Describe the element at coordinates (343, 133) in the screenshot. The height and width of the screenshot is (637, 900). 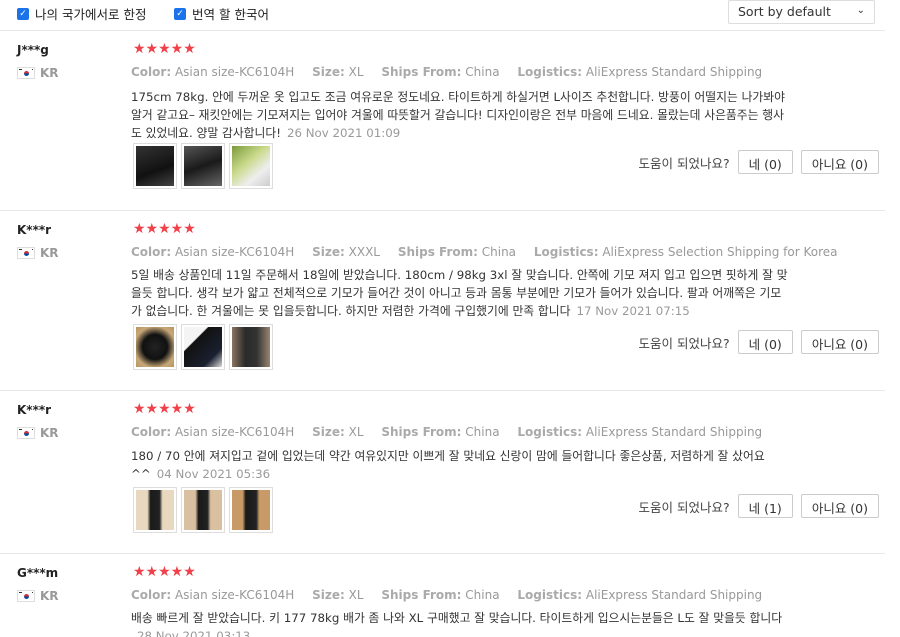
I see `review-date: 26 Nov 2021 01:09` at that location.